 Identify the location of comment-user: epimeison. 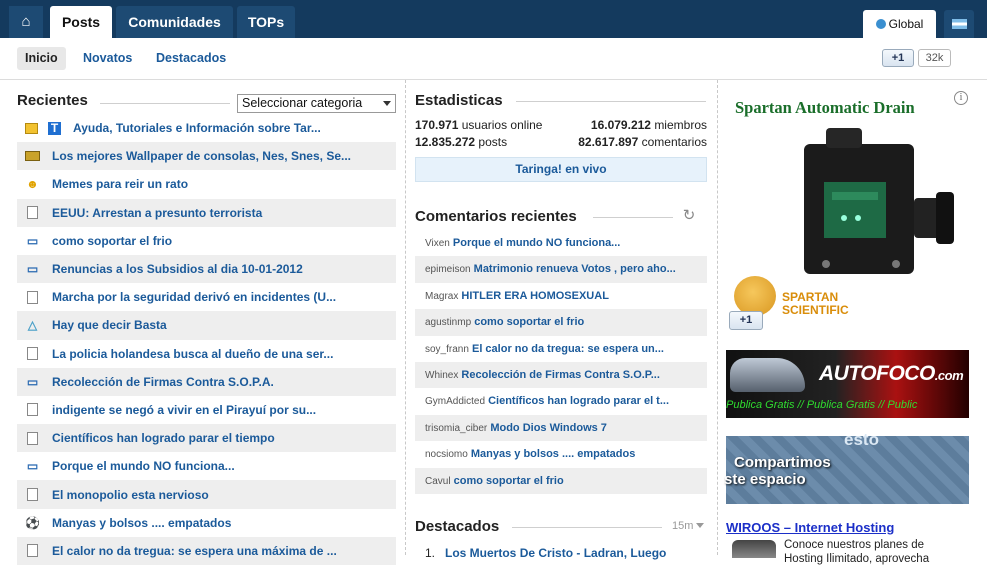
(448, 269).